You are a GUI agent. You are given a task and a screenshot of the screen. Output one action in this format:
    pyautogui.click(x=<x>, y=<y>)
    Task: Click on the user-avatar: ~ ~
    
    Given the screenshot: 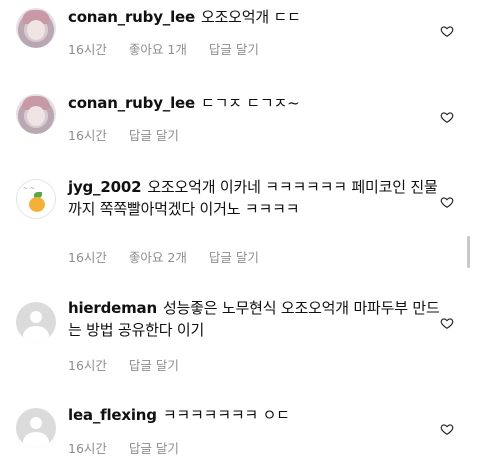 What is the action you would take?
    pyautogui.click(x=36, y=199)
    